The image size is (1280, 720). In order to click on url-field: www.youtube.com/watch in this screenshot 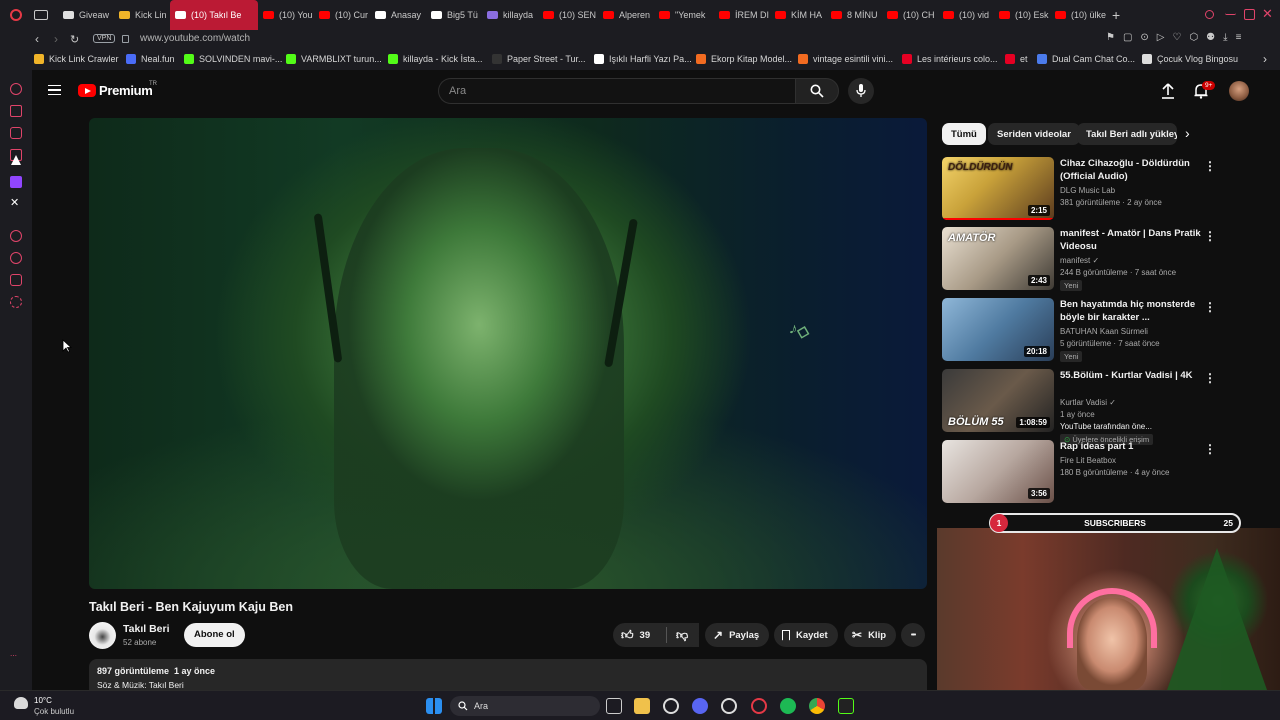, I will do `click(195, 38)`.